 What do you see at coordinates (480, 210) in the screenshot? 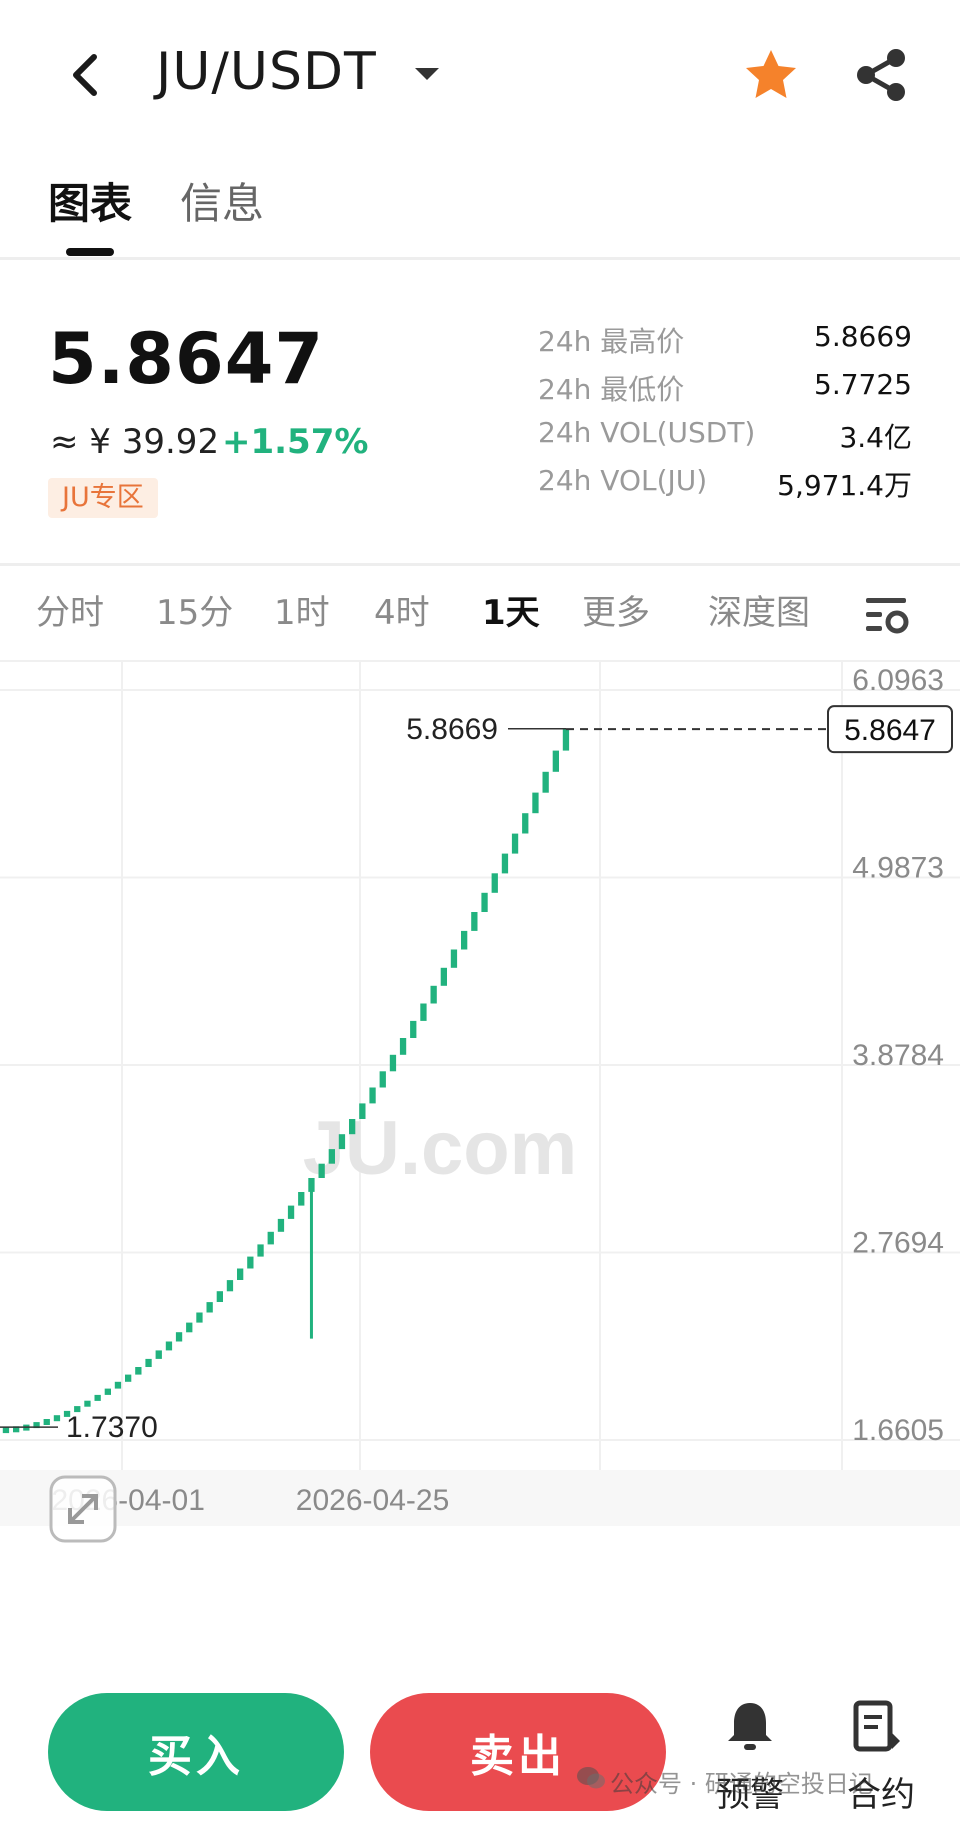
I see `page-tabs: 图表 信息` at bounding box center [480, 210].